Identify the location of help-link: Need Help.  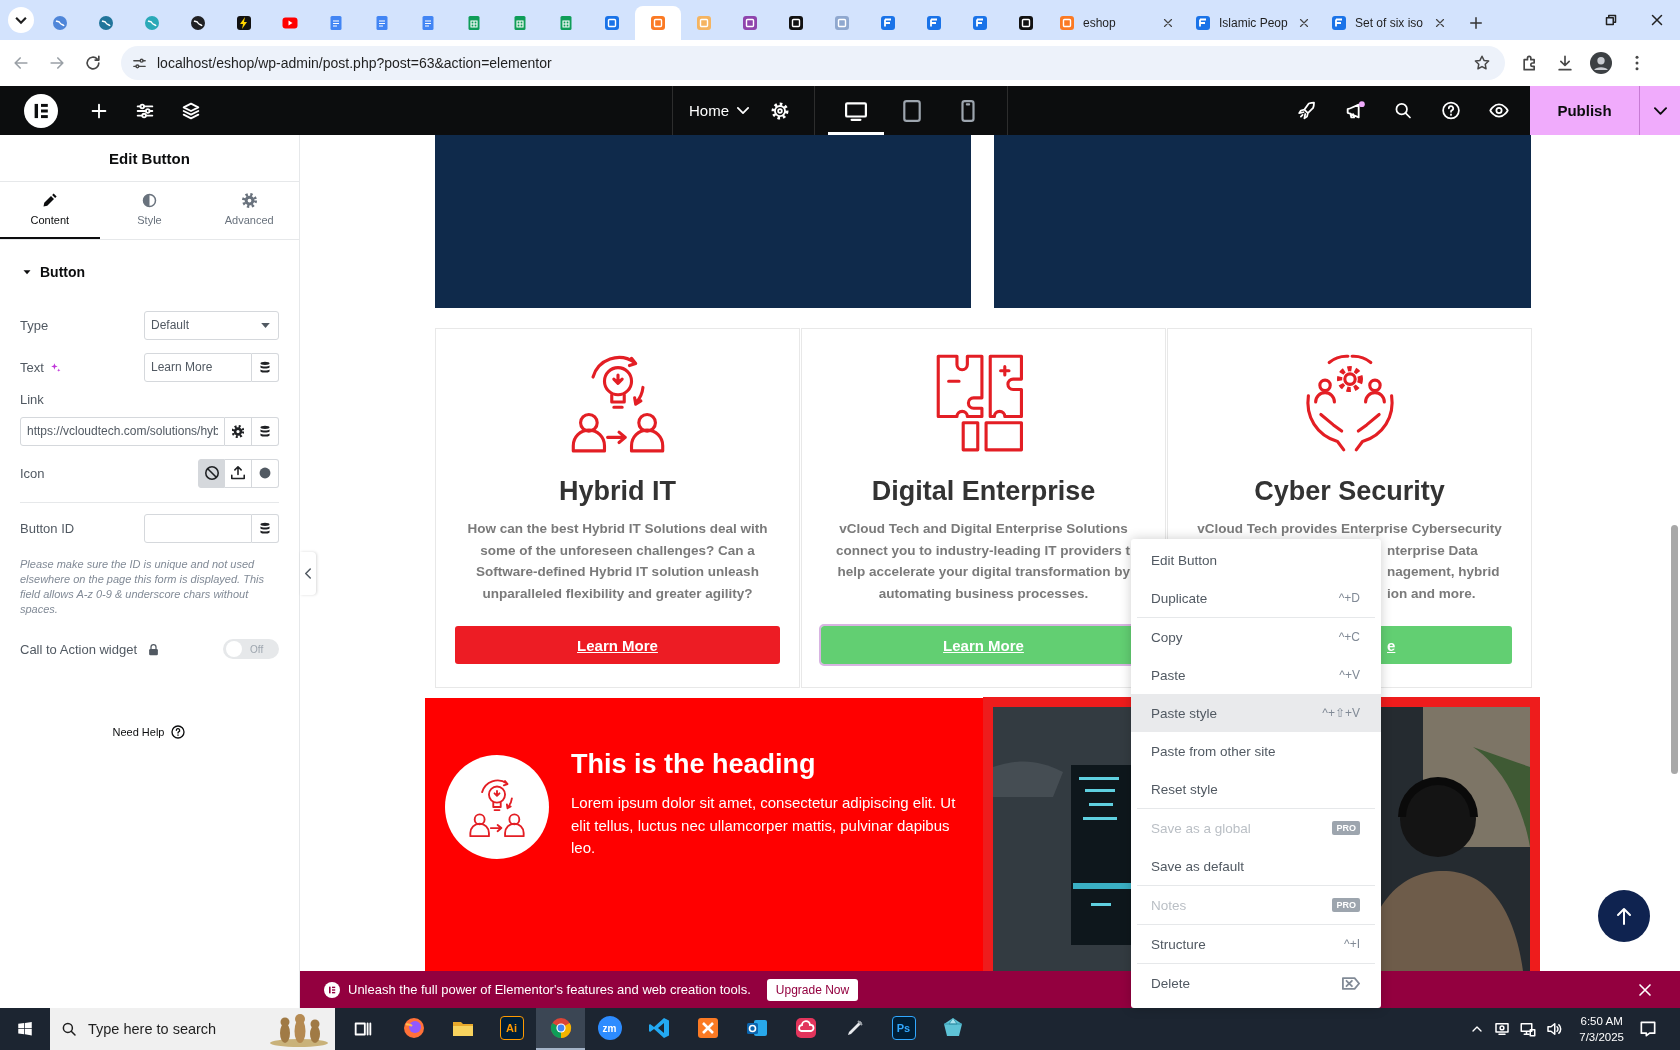
(138, 732).